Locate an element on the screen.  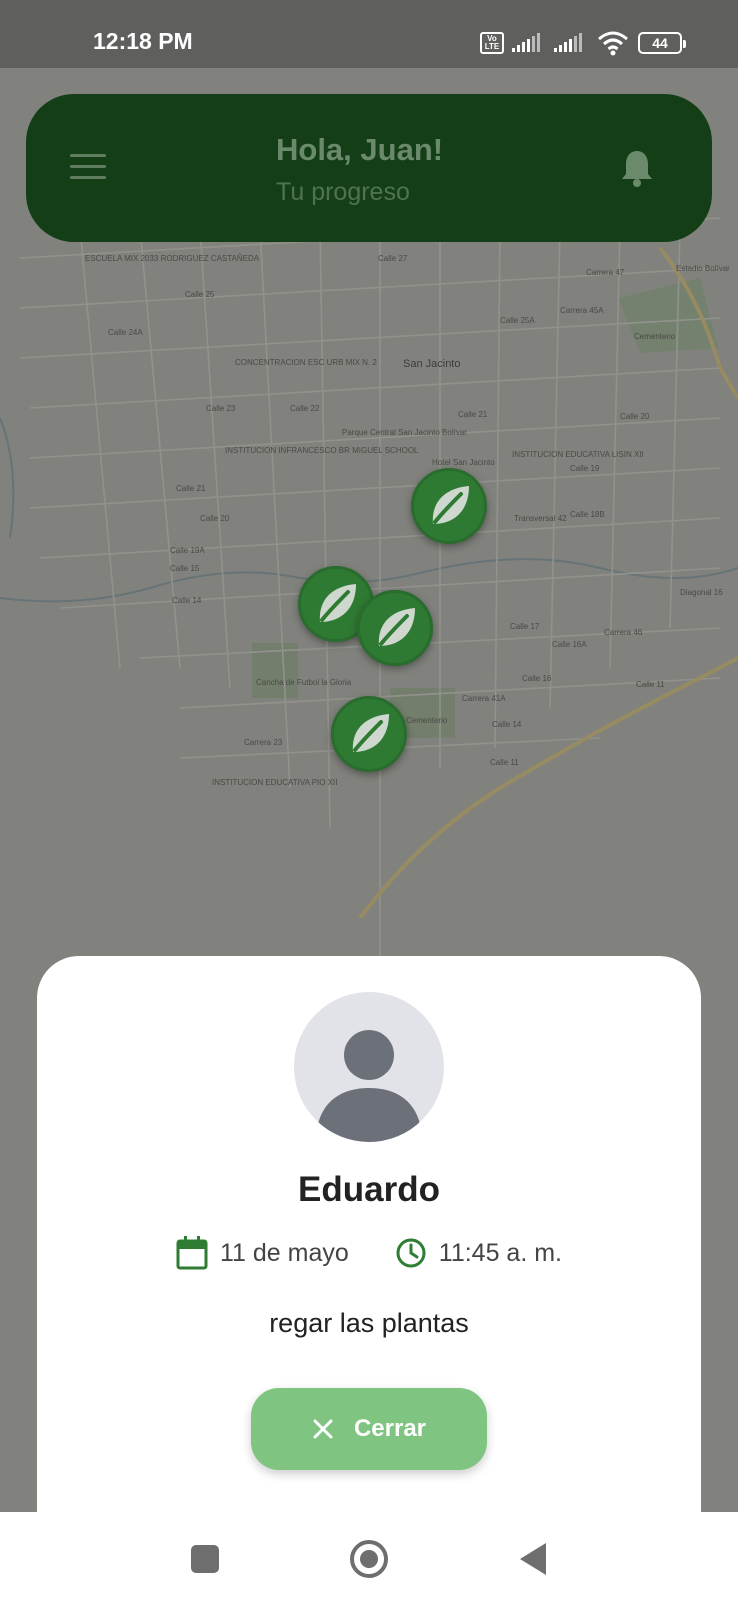
volte-icon: Vo LTE is located at coordinates (492, 43).